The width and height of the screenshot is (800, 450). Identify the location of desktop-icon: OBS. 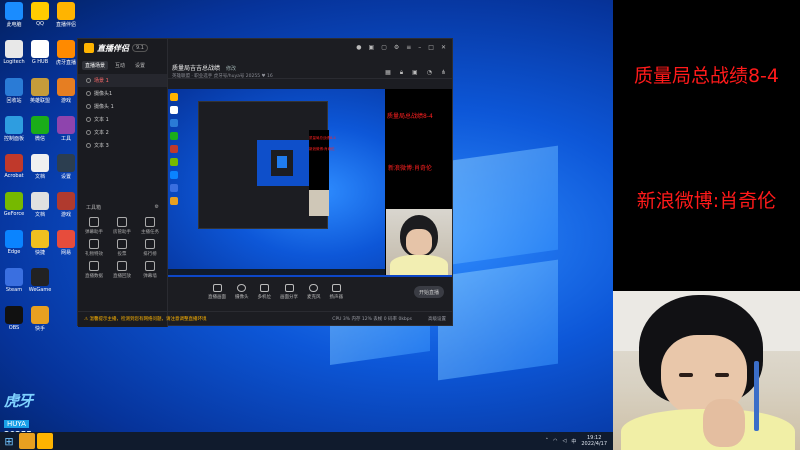
(14, 325).